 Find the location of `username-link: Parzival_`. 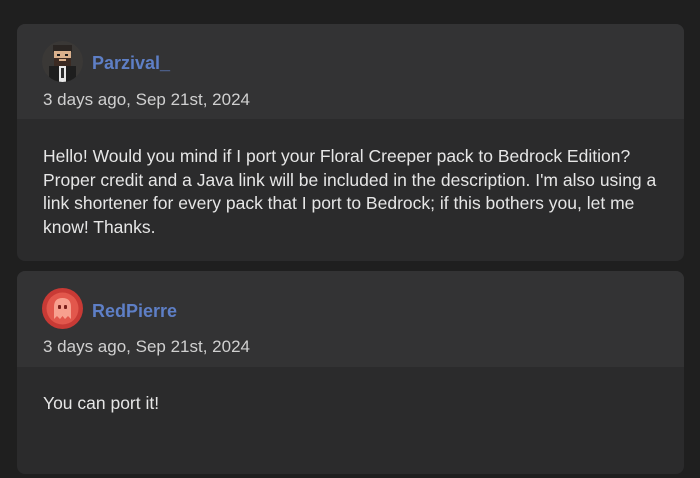

username-link: Parzival_ is located at coordinates (131, 63).